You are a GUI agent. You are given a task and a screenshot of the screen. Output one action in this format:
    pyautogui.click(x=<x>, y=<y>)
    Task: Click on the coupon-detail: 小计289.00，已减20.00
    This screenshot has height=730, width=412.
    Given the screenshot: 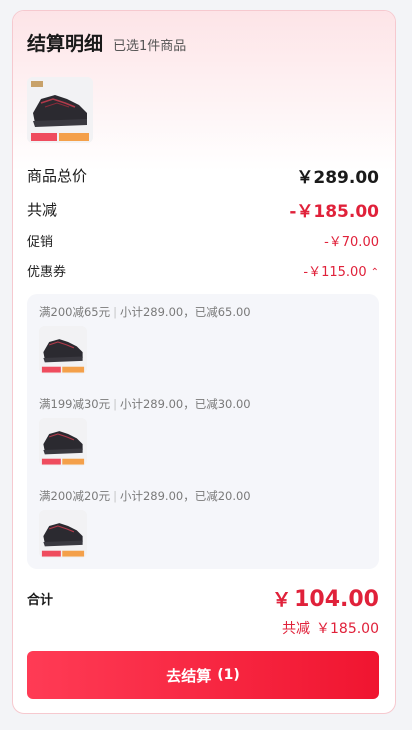 What is the action you would take?
    pyautogui.click(x=185, y=496)
    